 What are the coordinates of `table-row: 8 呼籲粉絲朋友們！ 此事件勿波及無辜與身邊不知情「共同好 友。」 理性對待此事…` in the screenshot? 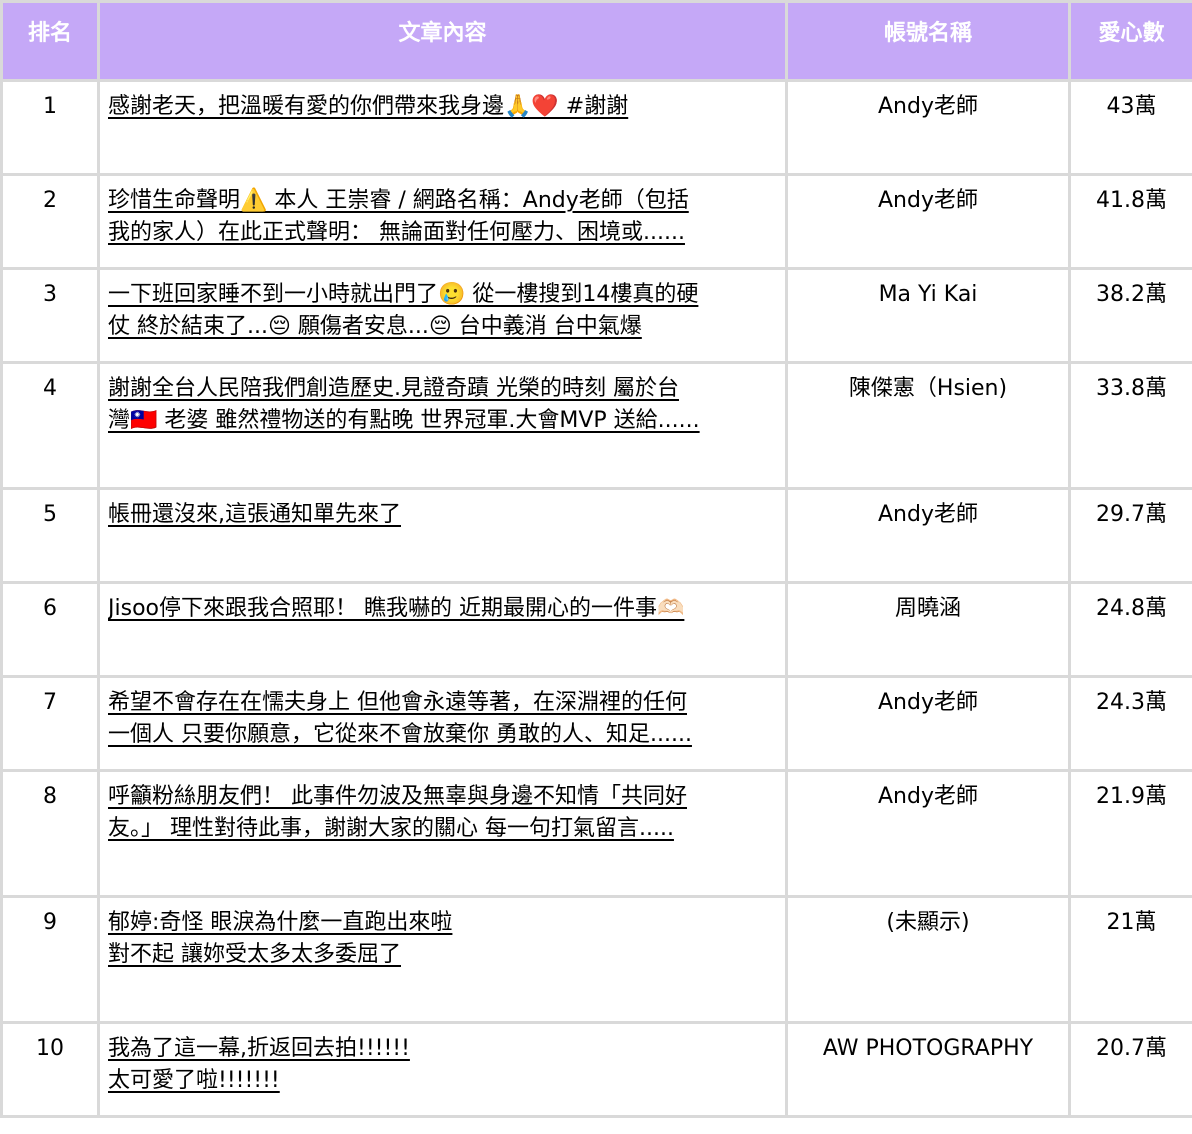 It's located at (596, 833).